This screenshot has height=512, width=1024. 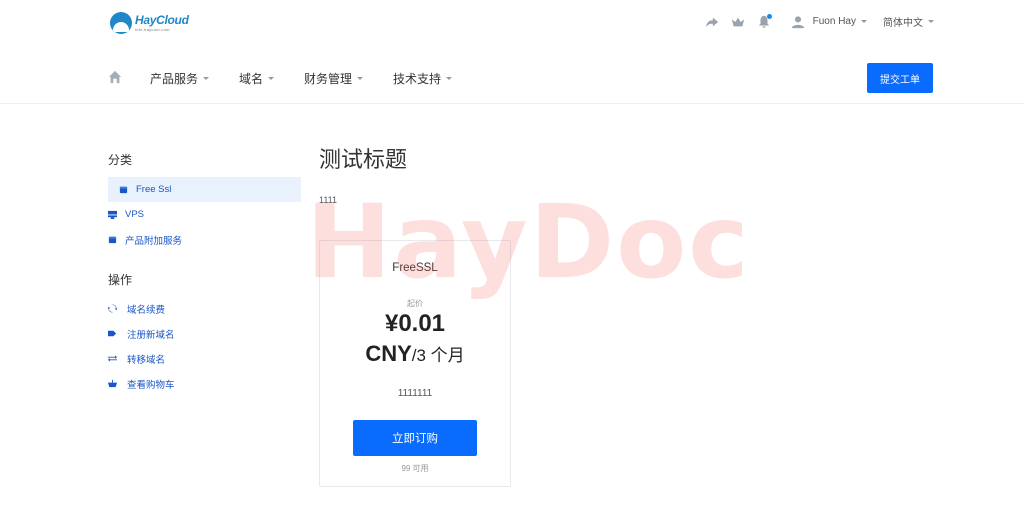 I want to click on notification-dot, so click(x=769, y=16).